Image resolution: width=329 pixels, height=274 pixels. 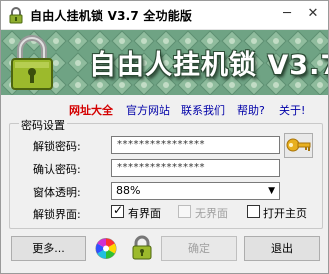 I want to click on checkmark-icon: ✓, so click(x=118, y=210).